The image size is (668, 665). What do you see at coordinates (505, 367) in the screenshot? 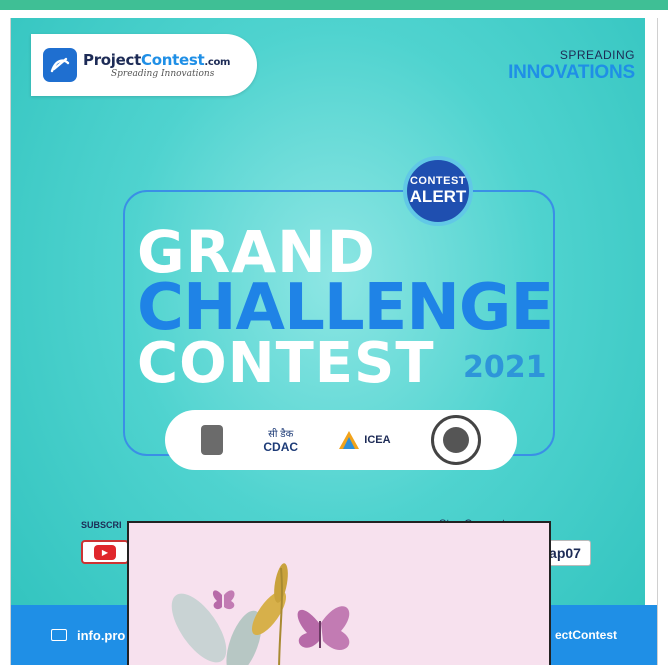
I see `headline-year: 2021` at bounding box center [505, 367].